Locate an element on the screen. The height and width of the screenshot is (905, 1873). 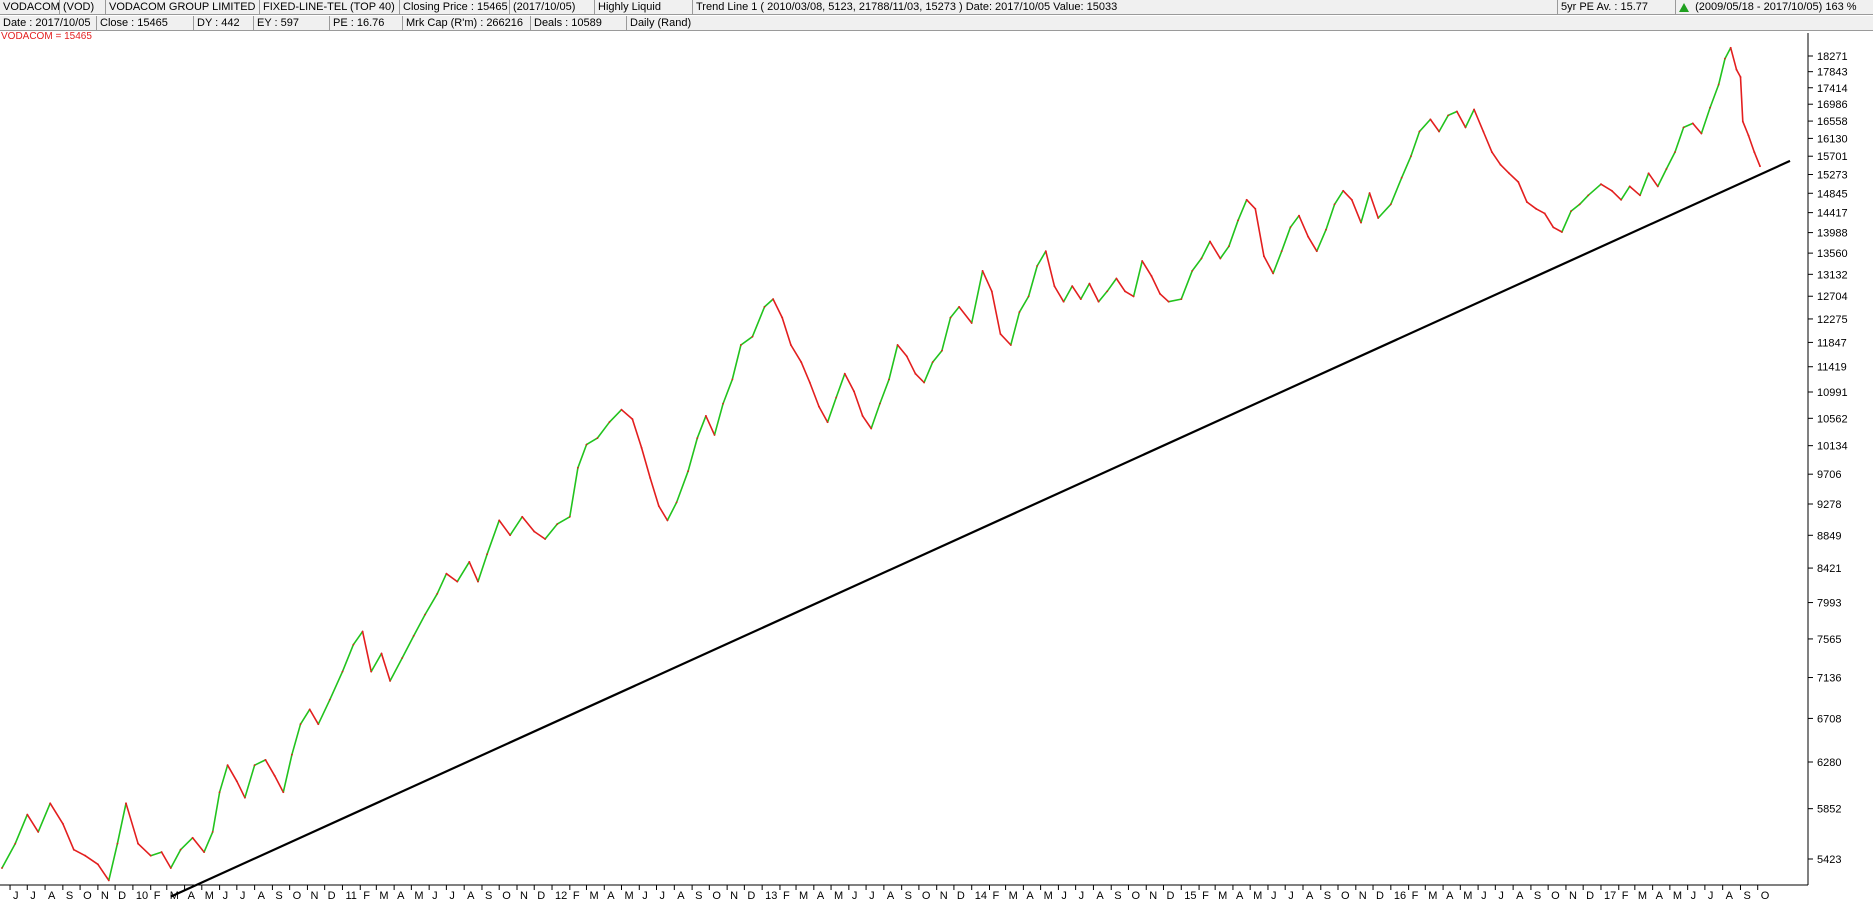
y-tick-label: 16130 is located at coordinates (1832, 139).